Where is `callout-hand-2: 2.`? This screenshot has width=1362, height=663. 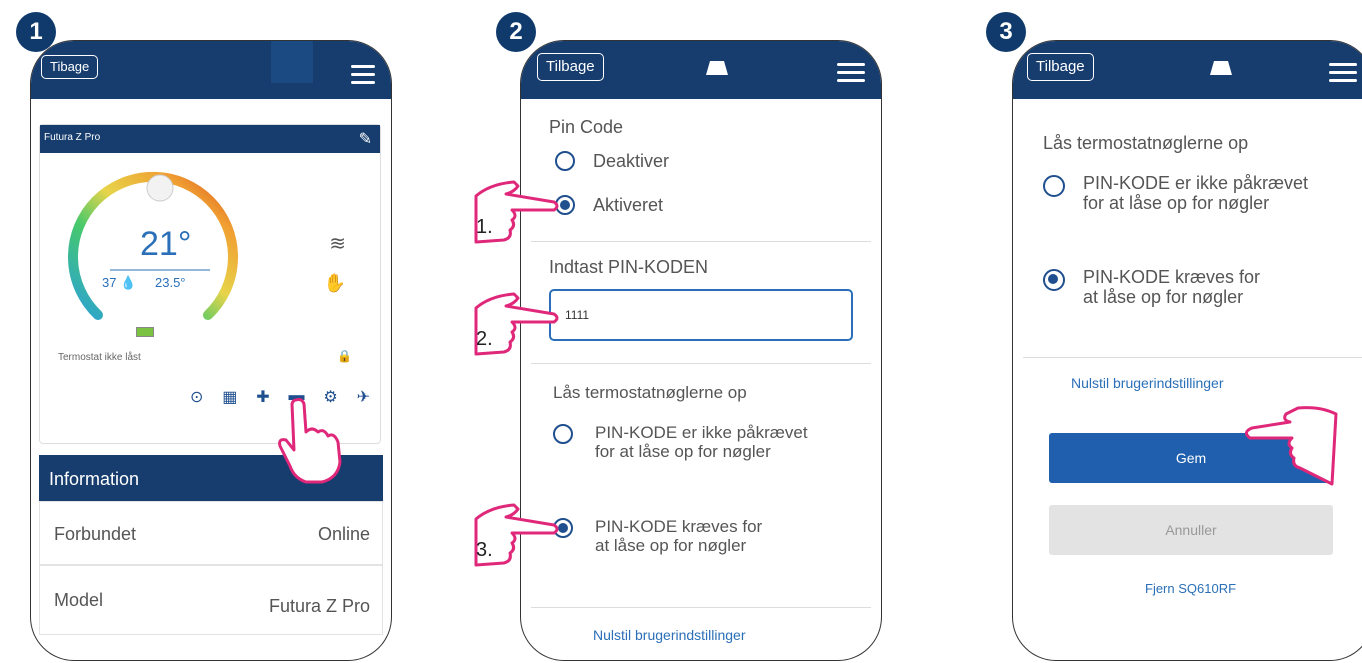
callout-hand-2: 2. is located at coordinates (515, 325).